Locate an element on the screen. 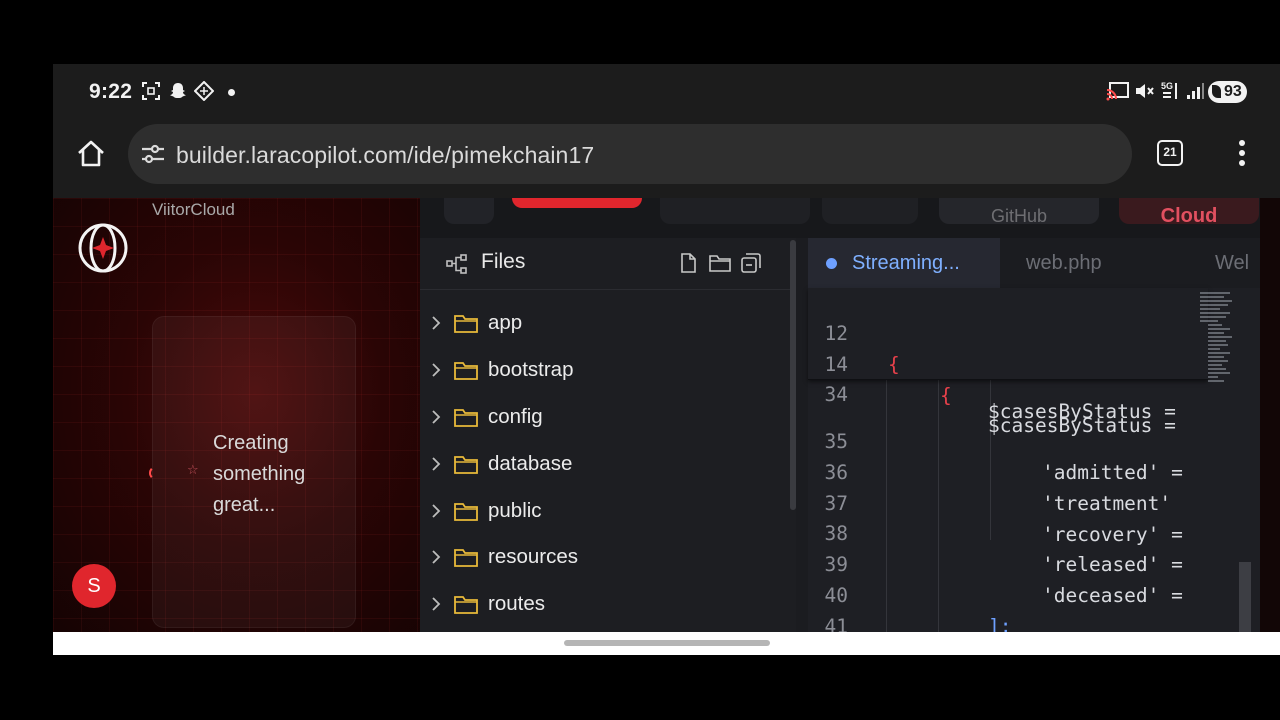 The width and height of the screenshot is (1280, 720). editor-tabs: Streaming... web.php Wel is located at coordinates (1029, 263).